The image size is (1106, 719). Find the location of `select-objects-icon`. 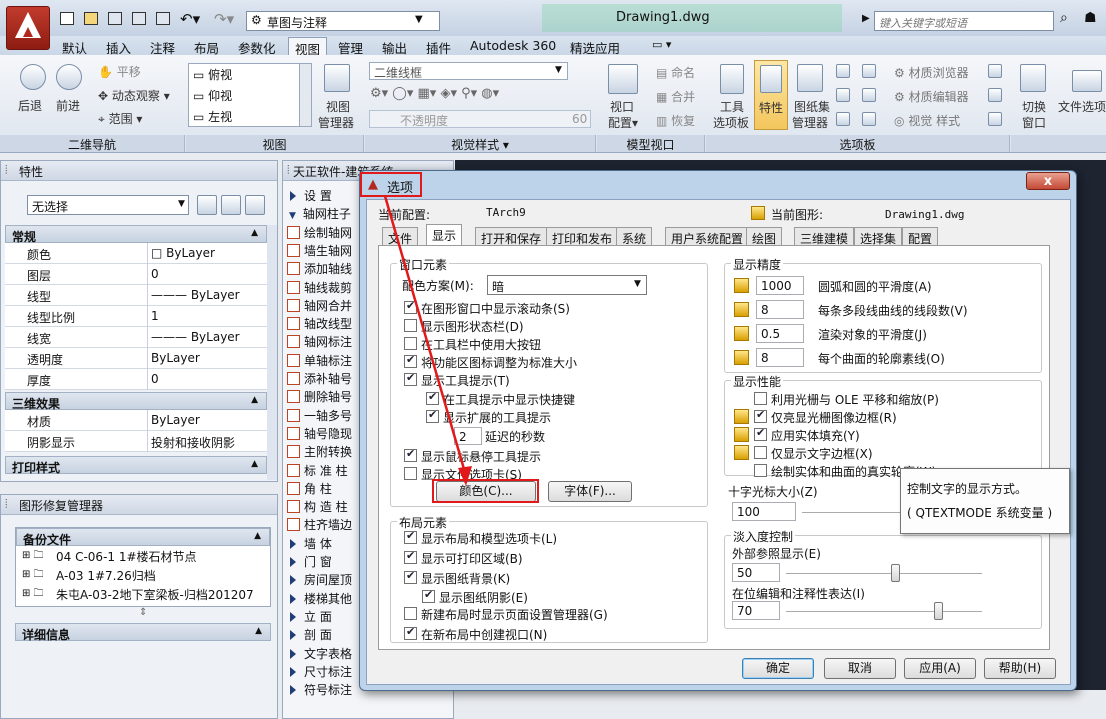

select-objects-icon is located at coordinates (231, 205).